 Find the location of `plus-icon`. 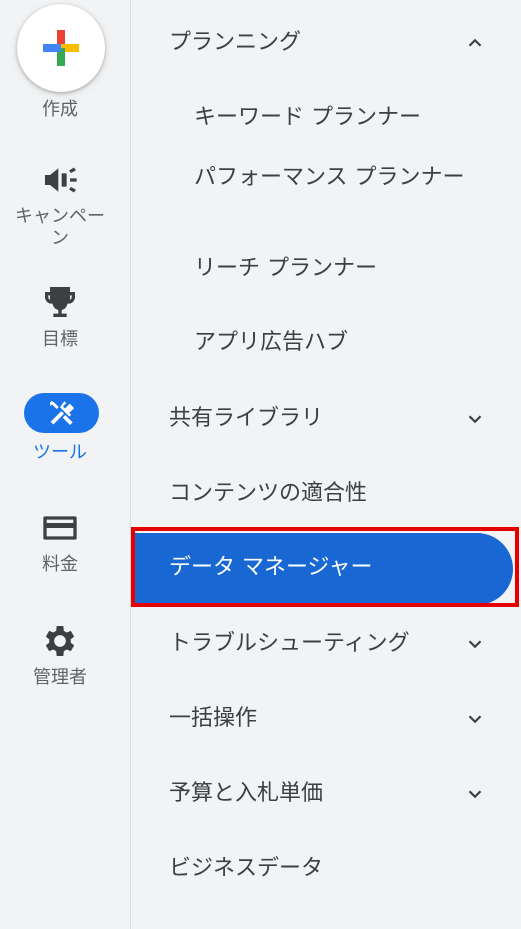

plus-icon is located at coordinates (61, 48).